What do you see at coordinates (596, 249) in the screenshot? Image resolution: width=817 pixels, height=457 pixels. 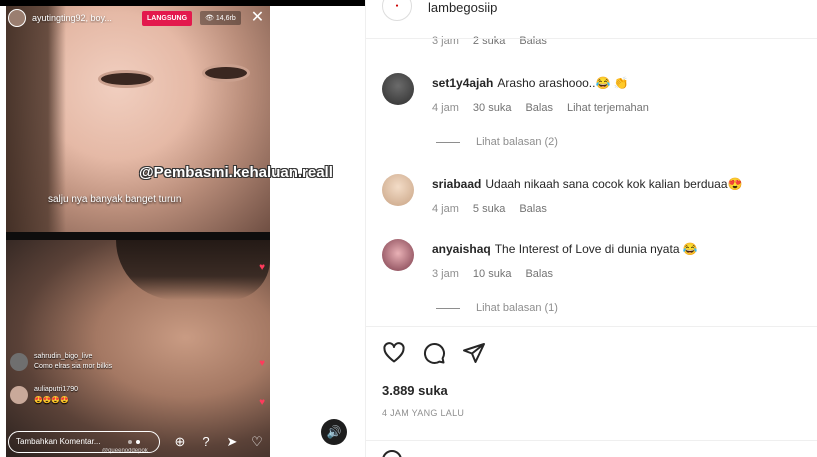 I see `comment-body: The Interest of Love di dunia nyata 😂` at bounding box center [596, 249].